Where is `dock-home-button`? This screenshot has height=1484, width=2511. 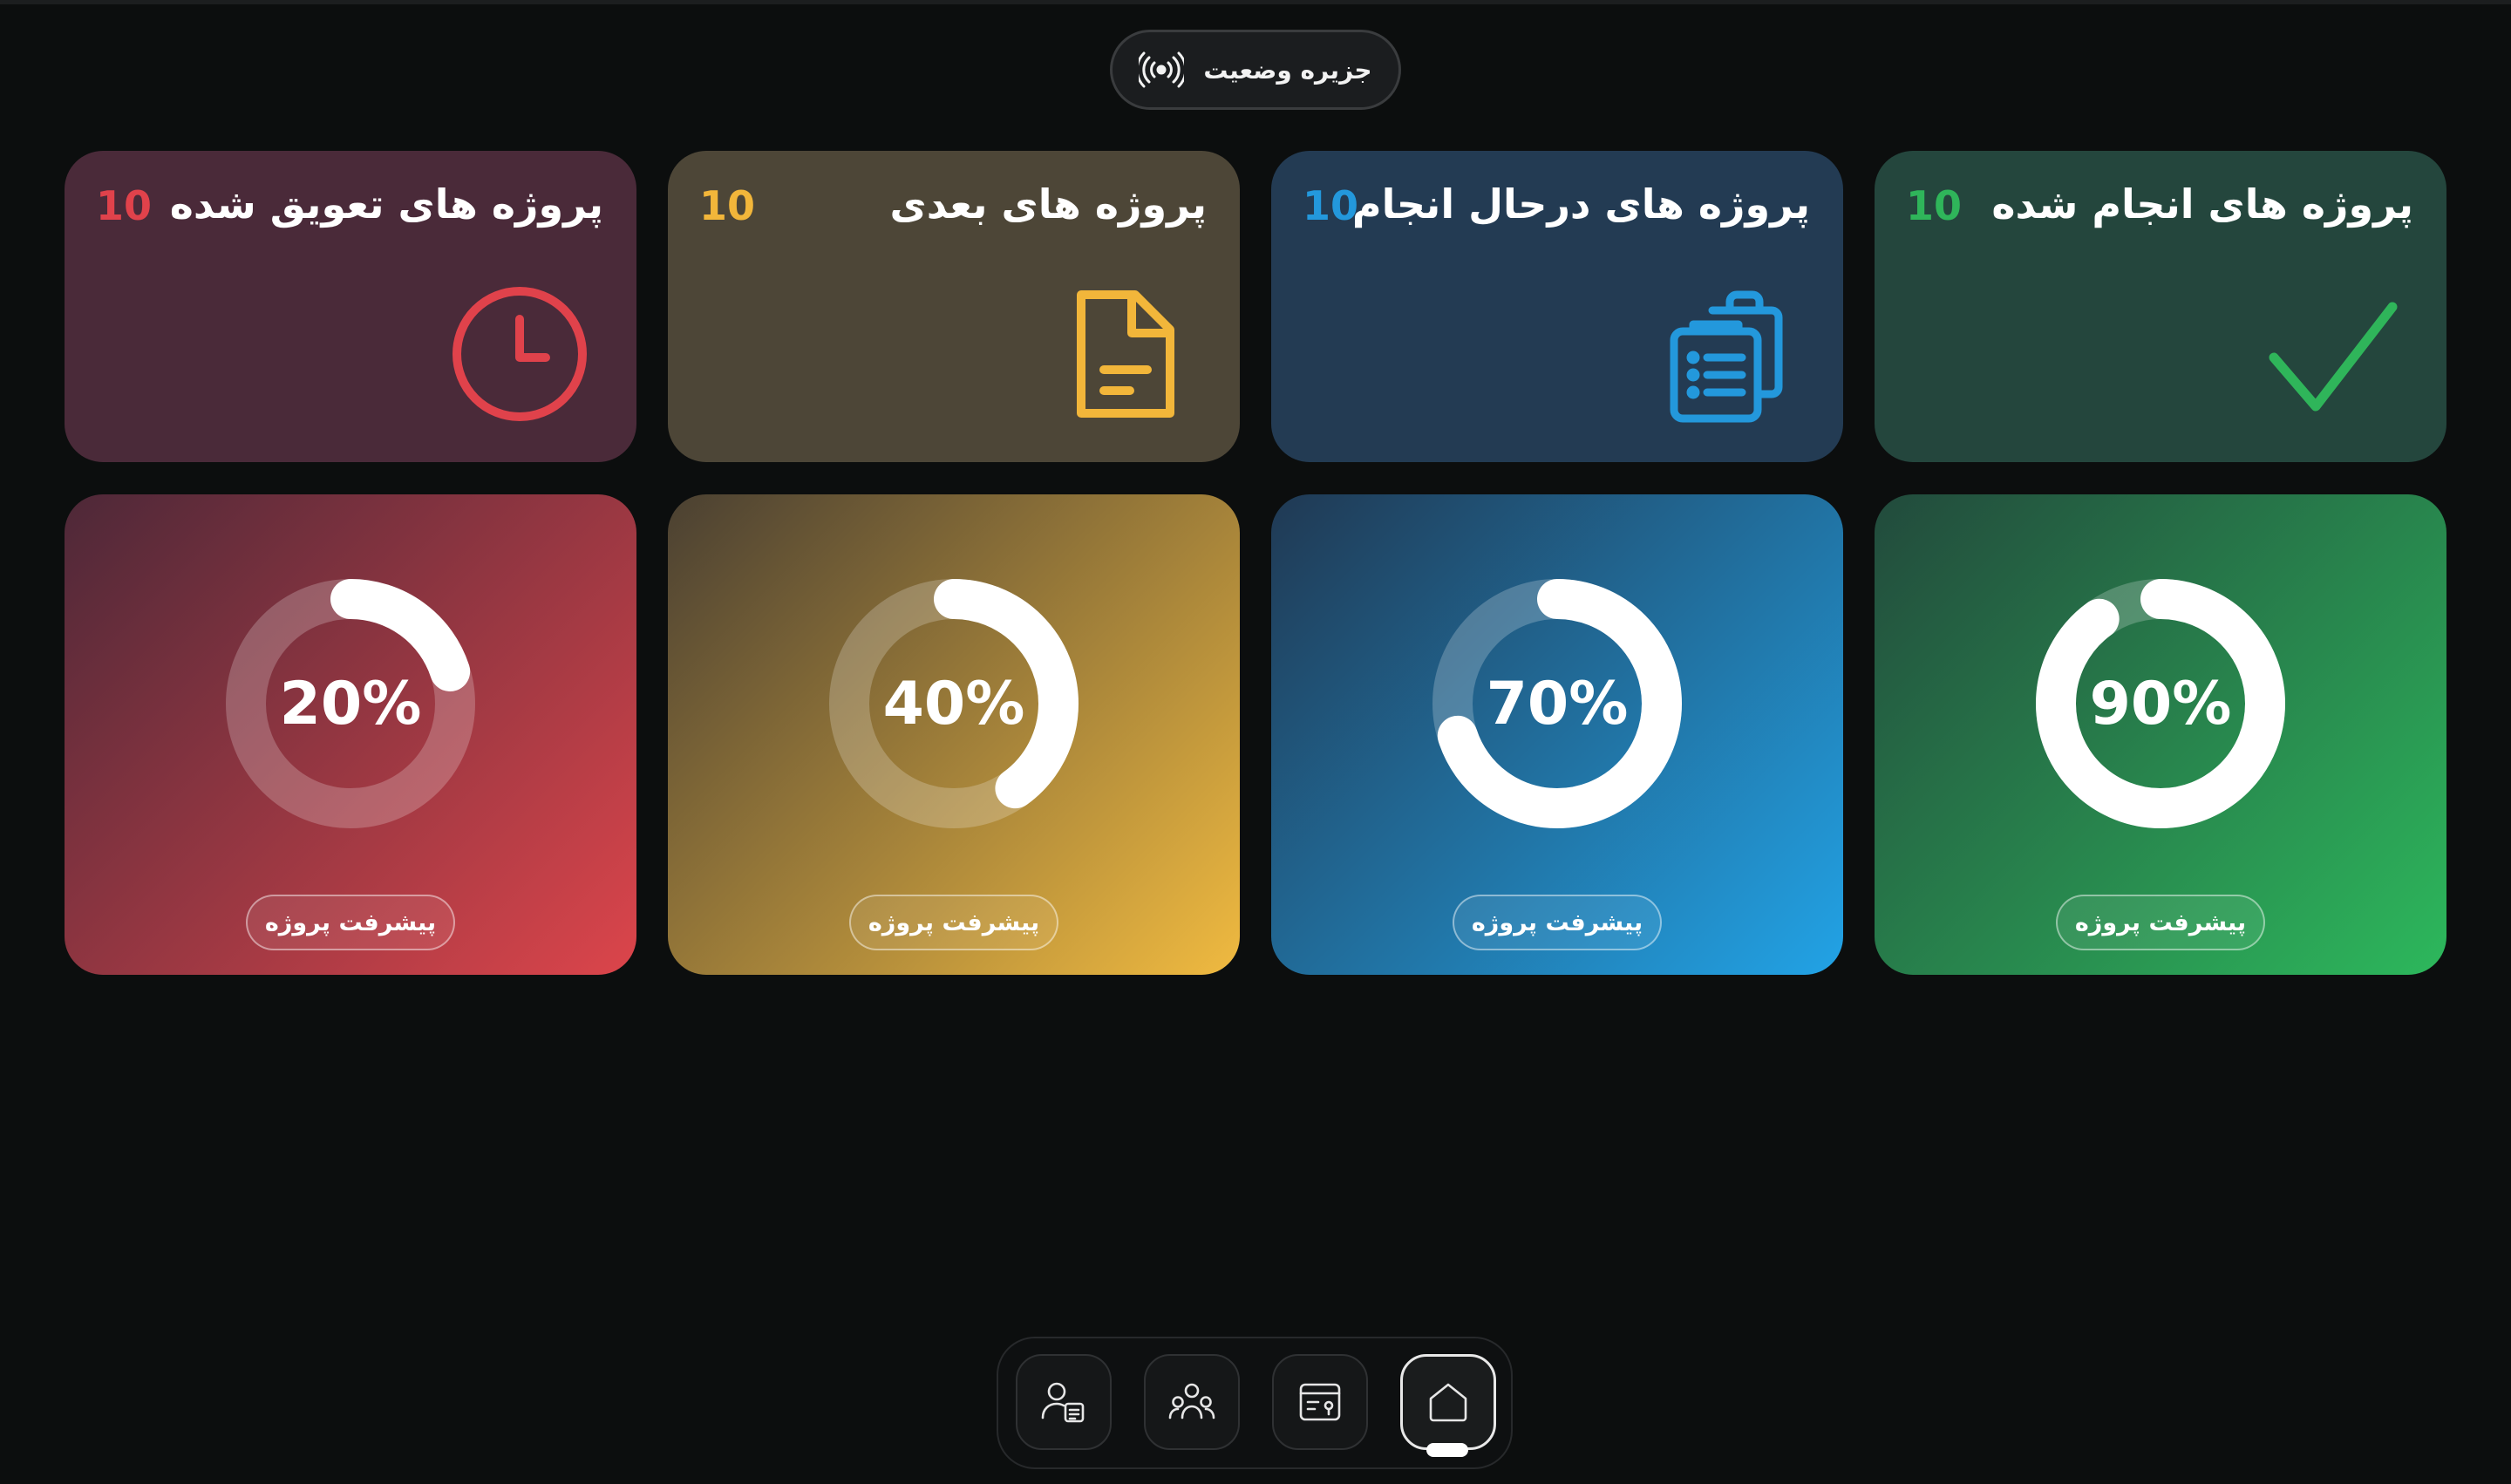 dock-home-button is located at coordinates (1448, 1402).